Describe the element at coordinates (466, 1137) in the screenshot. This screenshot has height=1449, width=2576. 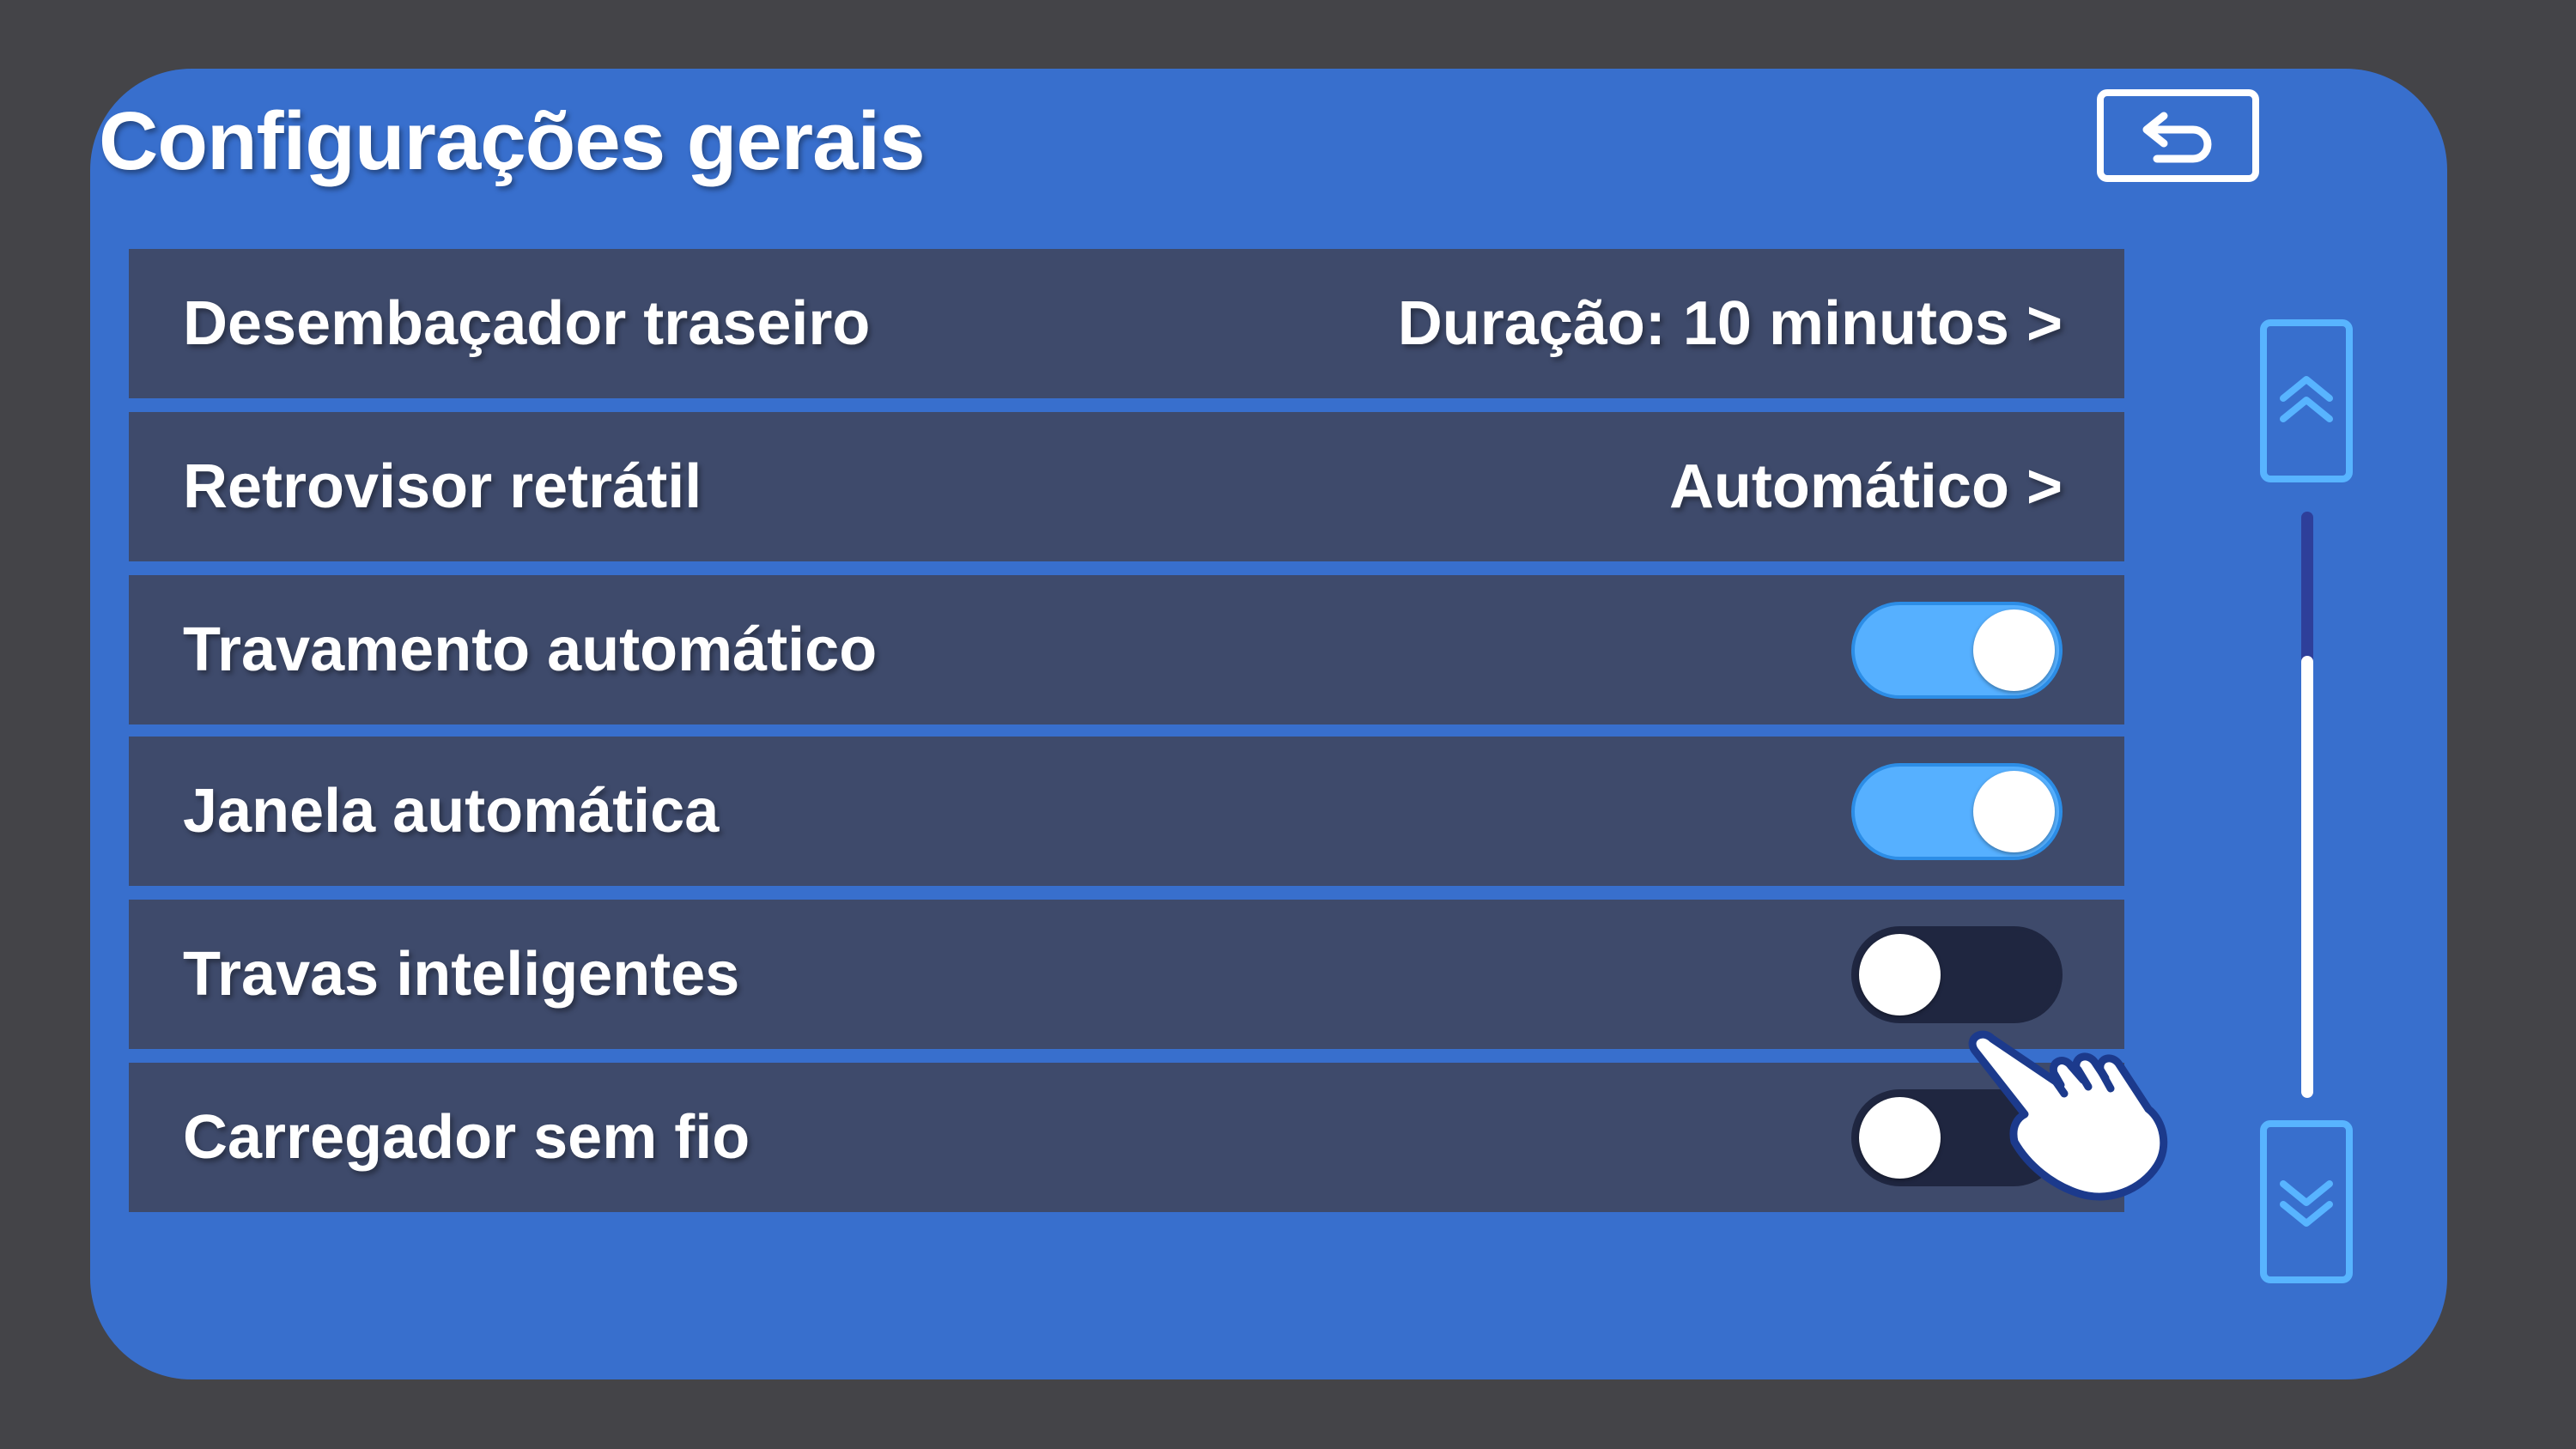
I see `setting-label: Carregador sem fio` at that location.